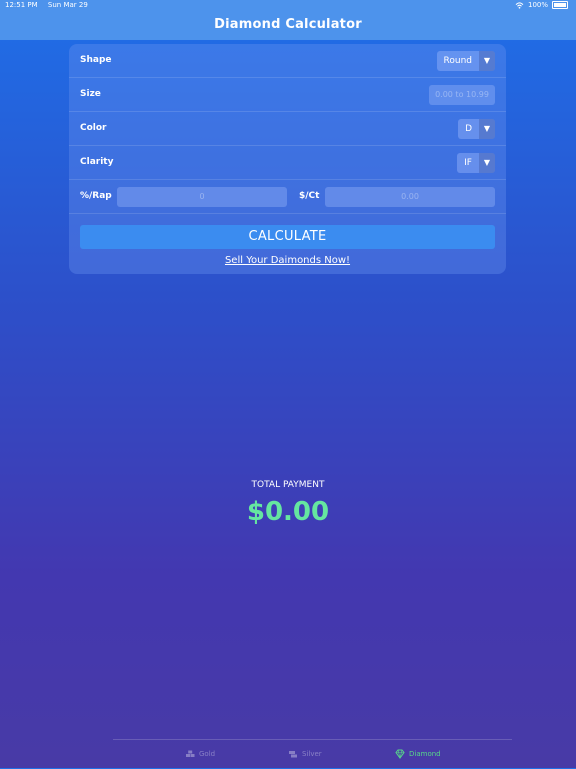 The width and height of the screenshot is (576, 769). I want to click on clarity-row: Clarity IF ▼, so click(287, 163).